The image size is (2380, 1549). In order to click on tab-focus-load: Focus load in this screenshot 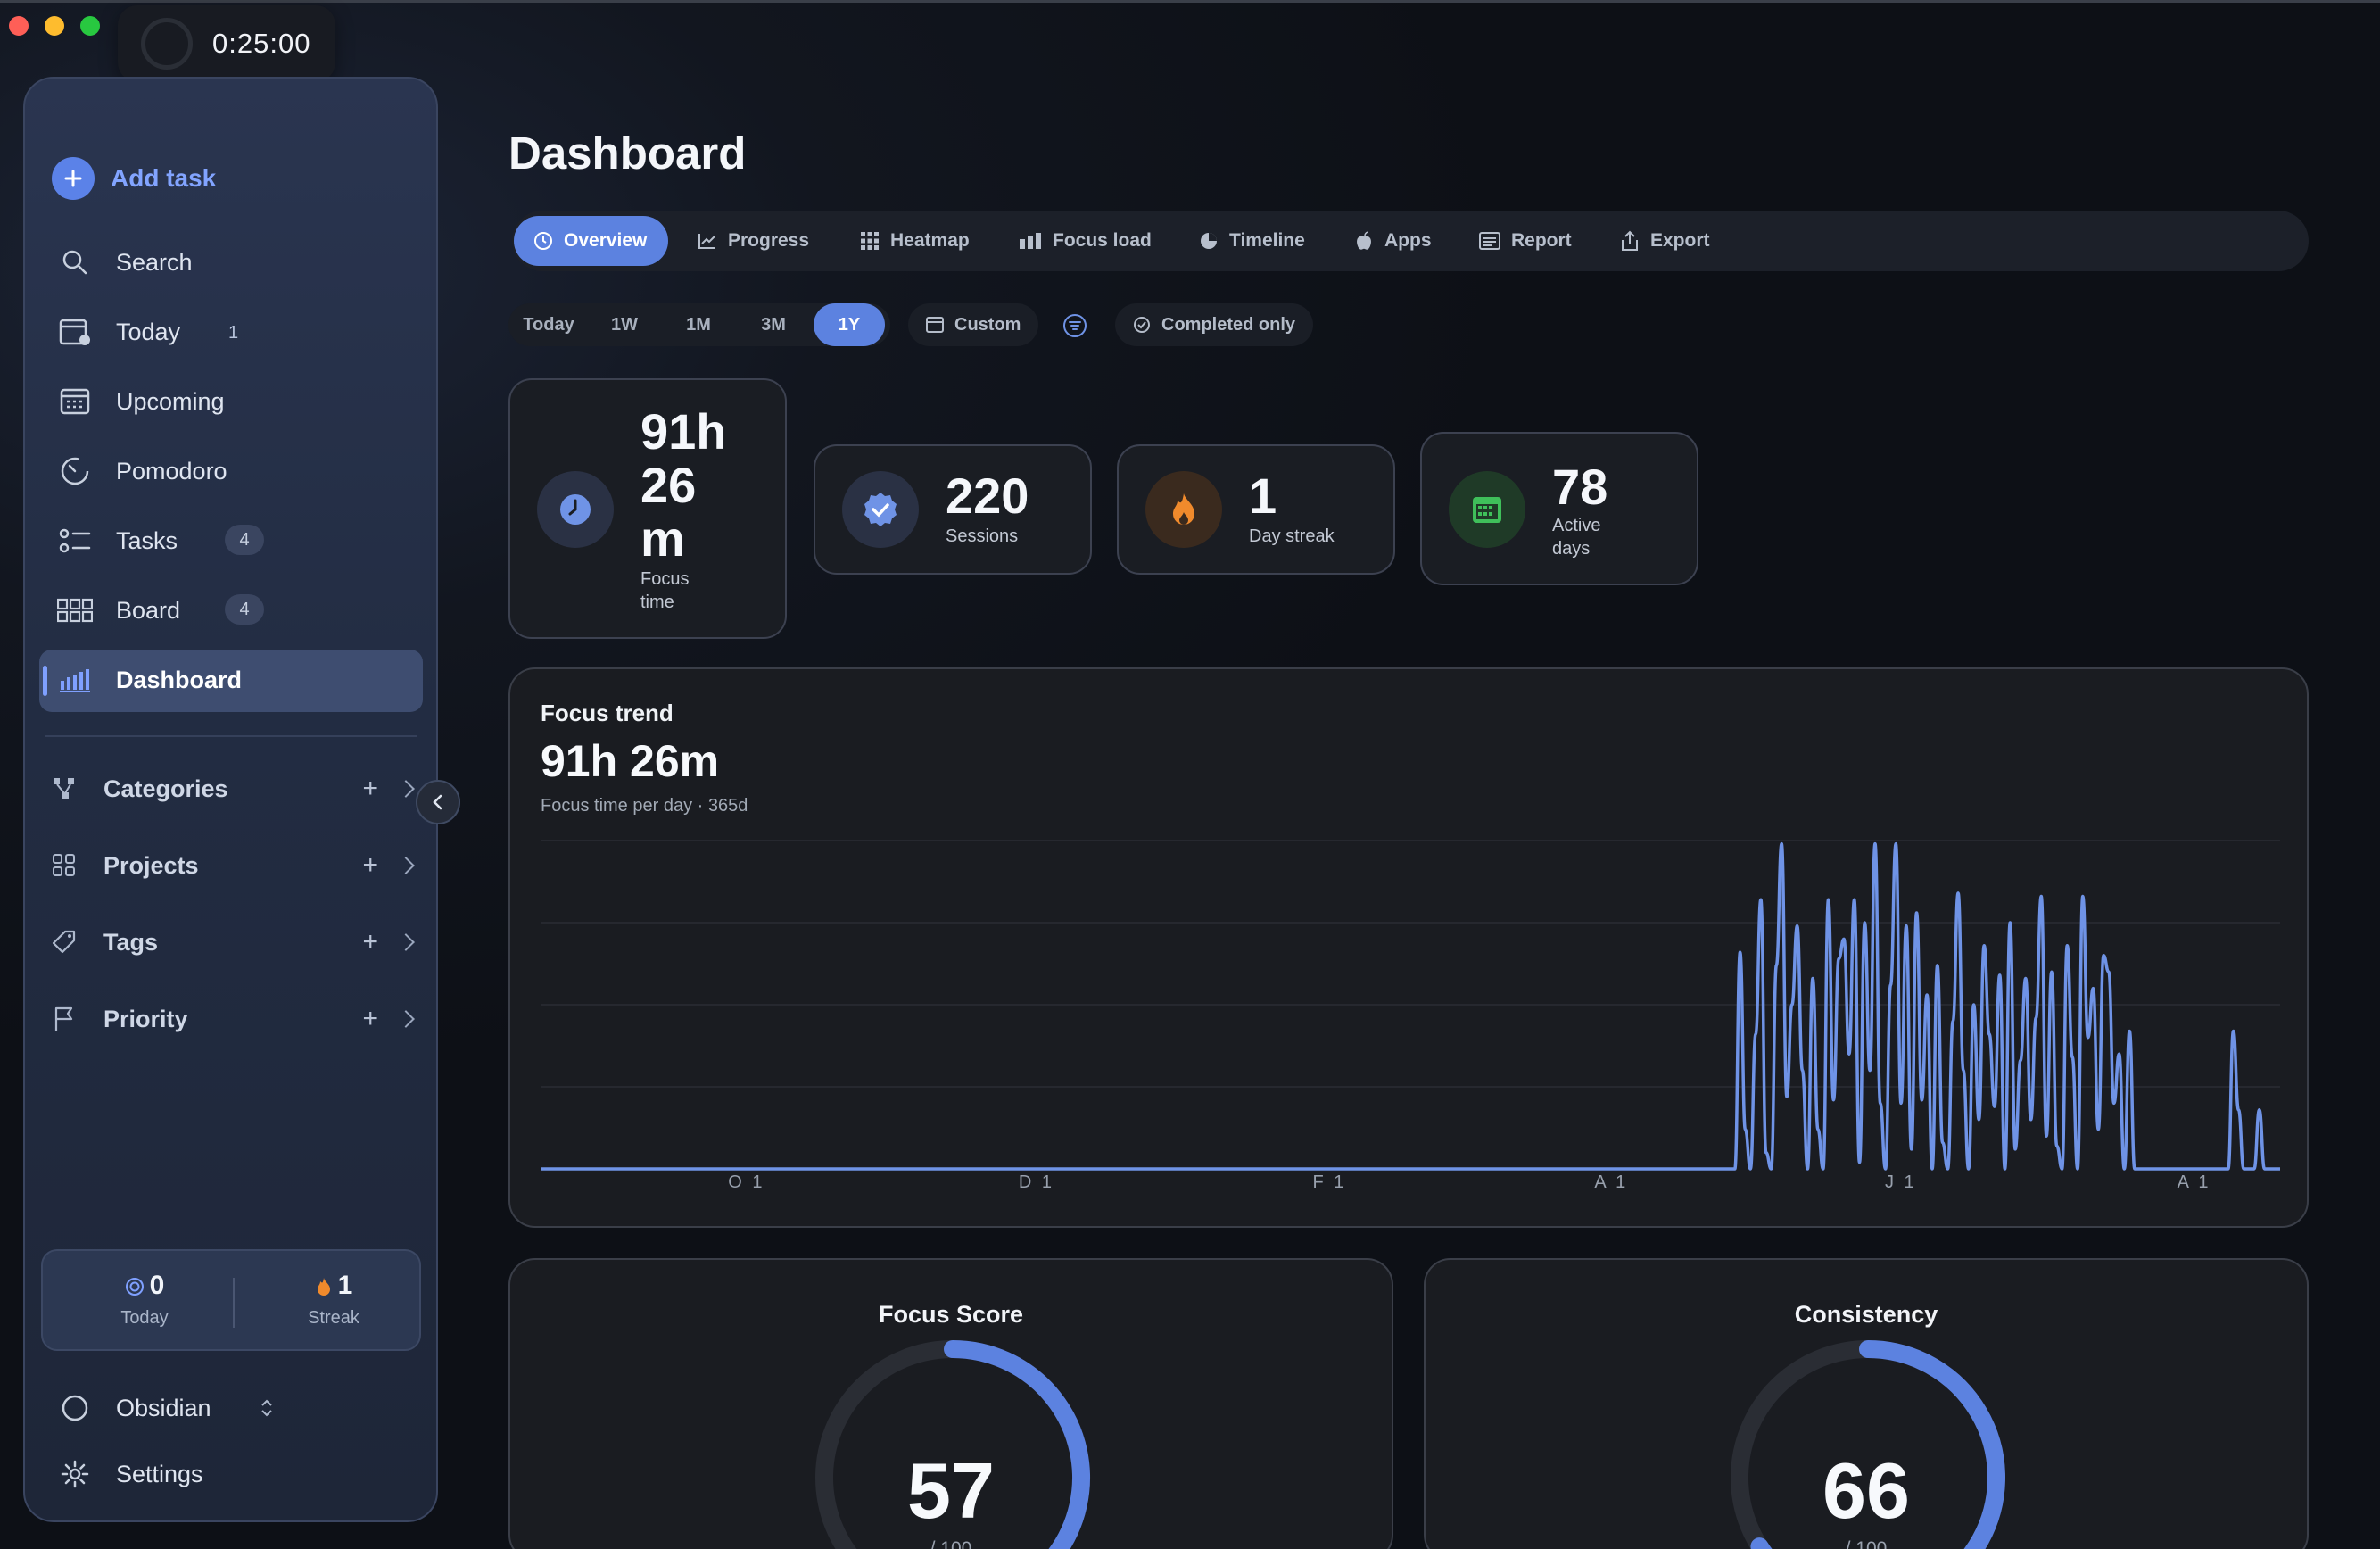, I will do `click(1085, 241)`.